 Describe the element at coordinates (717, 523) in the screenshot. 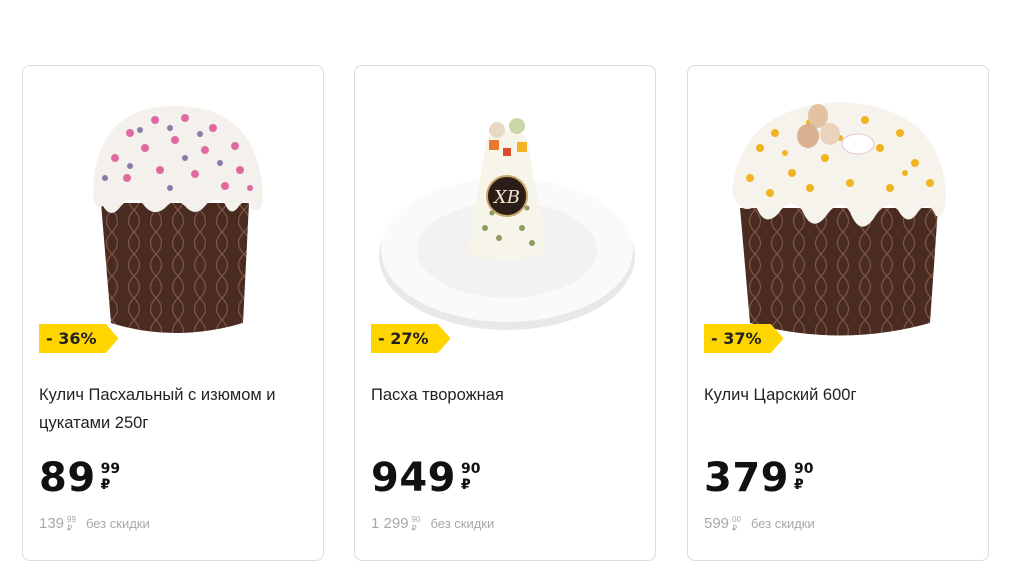

I see `old-price-main: 599` at that location.